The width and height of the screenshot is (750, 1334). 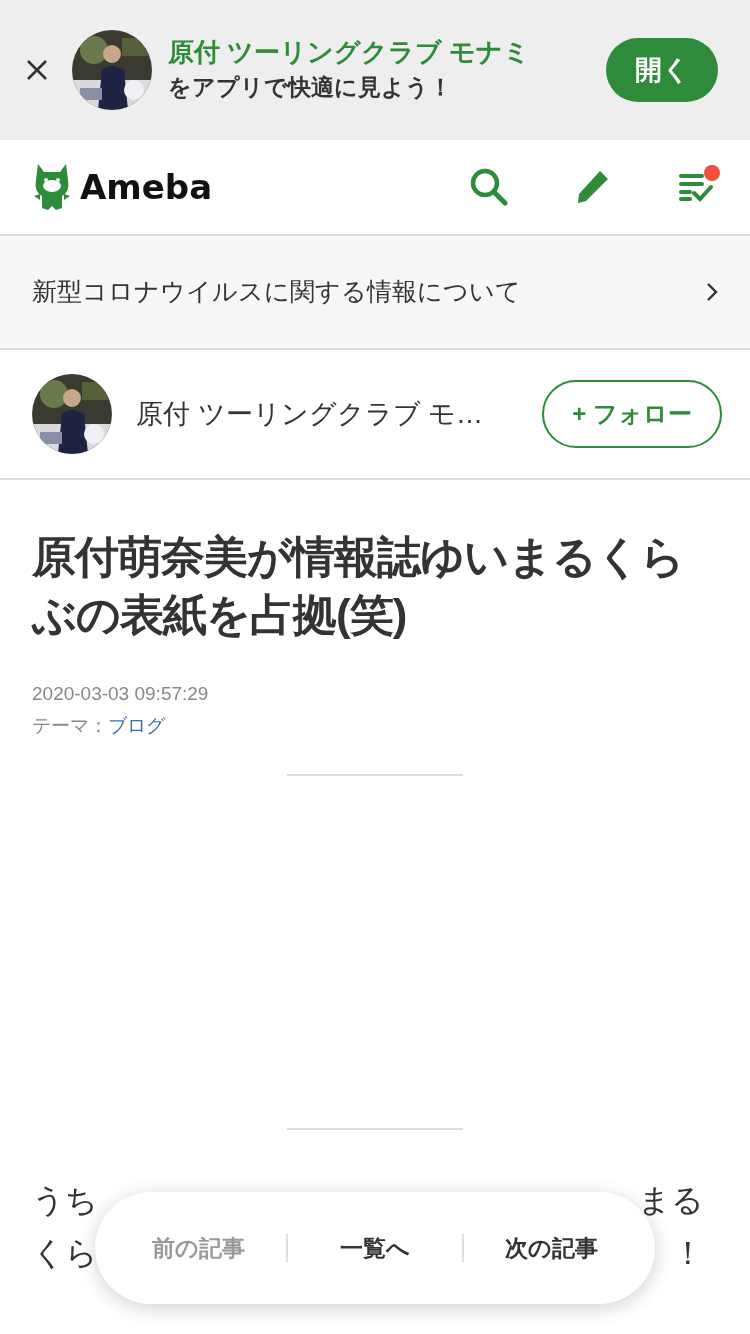 What do you see at coordinates (489, 187) in the screenshot?
I see `search-icon` at bounding box center [489, 187].